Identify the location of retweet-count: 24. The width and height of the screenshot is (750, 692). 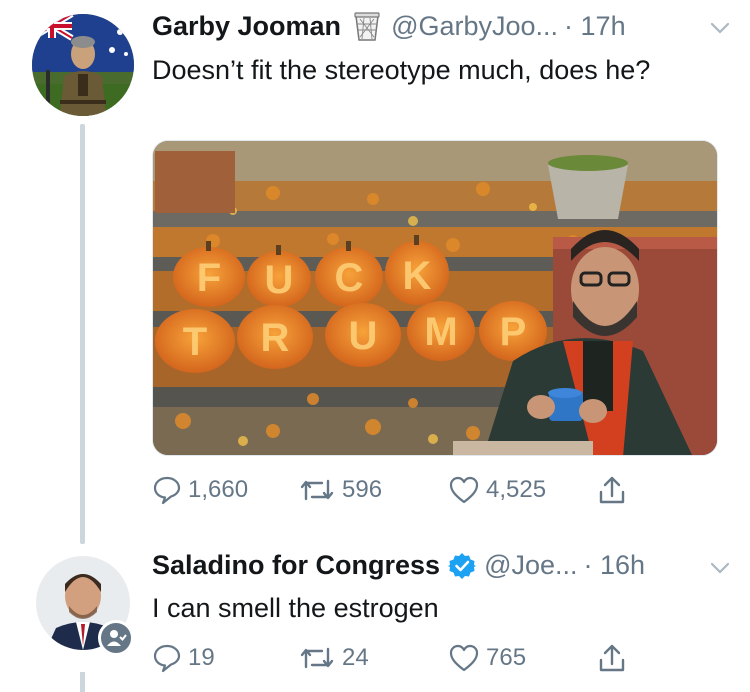
(355, 657).